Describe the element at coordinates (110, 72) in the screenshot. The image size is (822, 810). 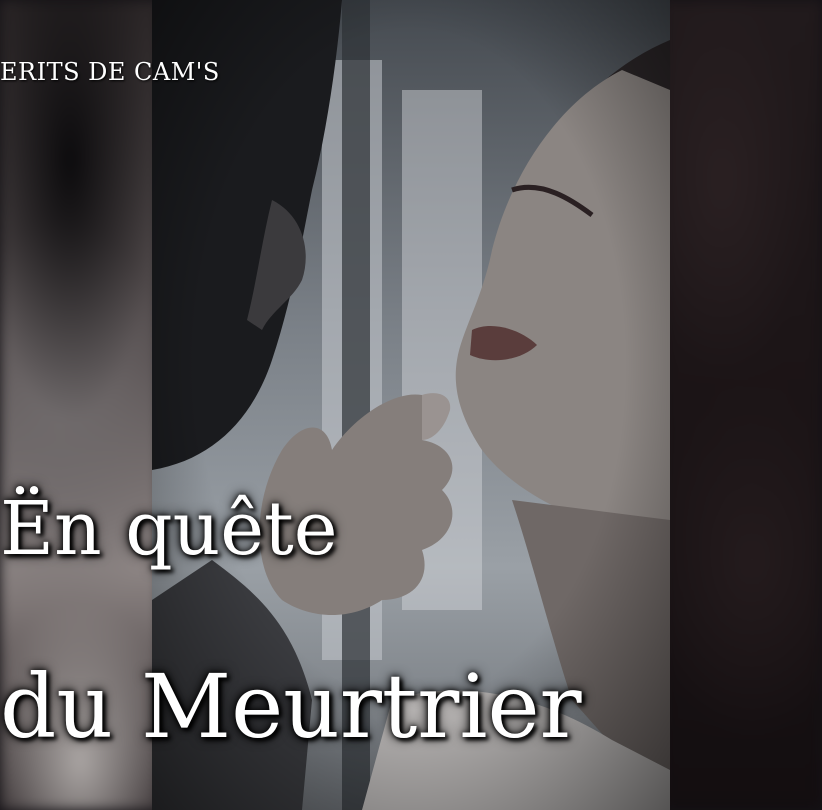
I see `author-watermark: ERITS DE CAM'S` at that location.